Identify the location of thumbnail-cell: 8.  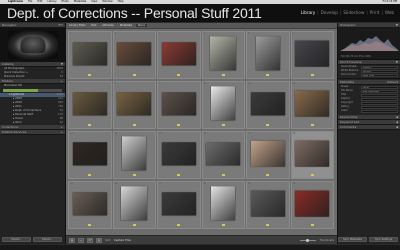
(134, 105).